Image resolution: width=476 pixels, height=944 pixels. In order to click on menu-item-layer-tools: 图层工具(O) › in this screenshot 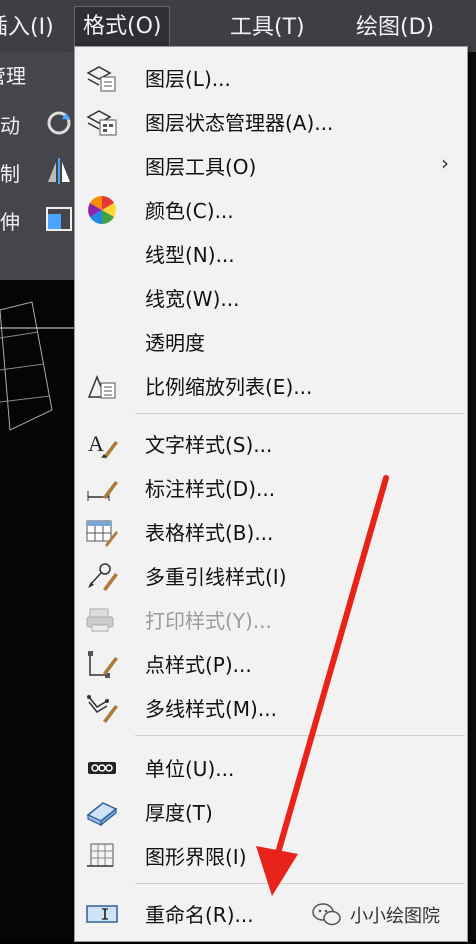, I will do `click(271, 165)`.